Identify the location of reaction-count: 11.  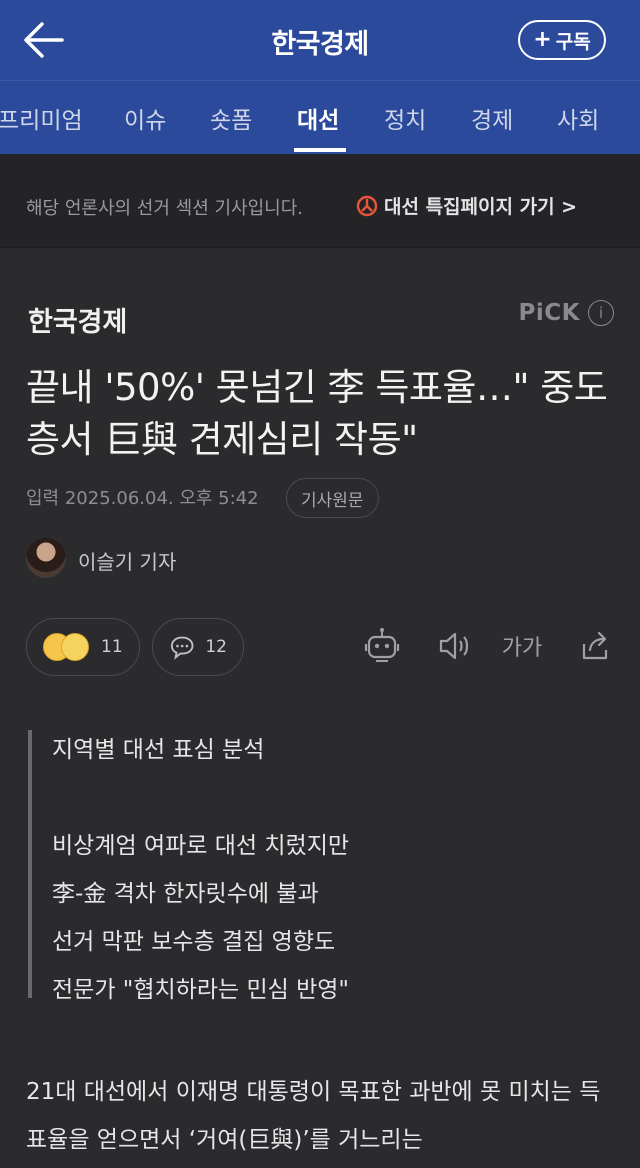
(112, 647).